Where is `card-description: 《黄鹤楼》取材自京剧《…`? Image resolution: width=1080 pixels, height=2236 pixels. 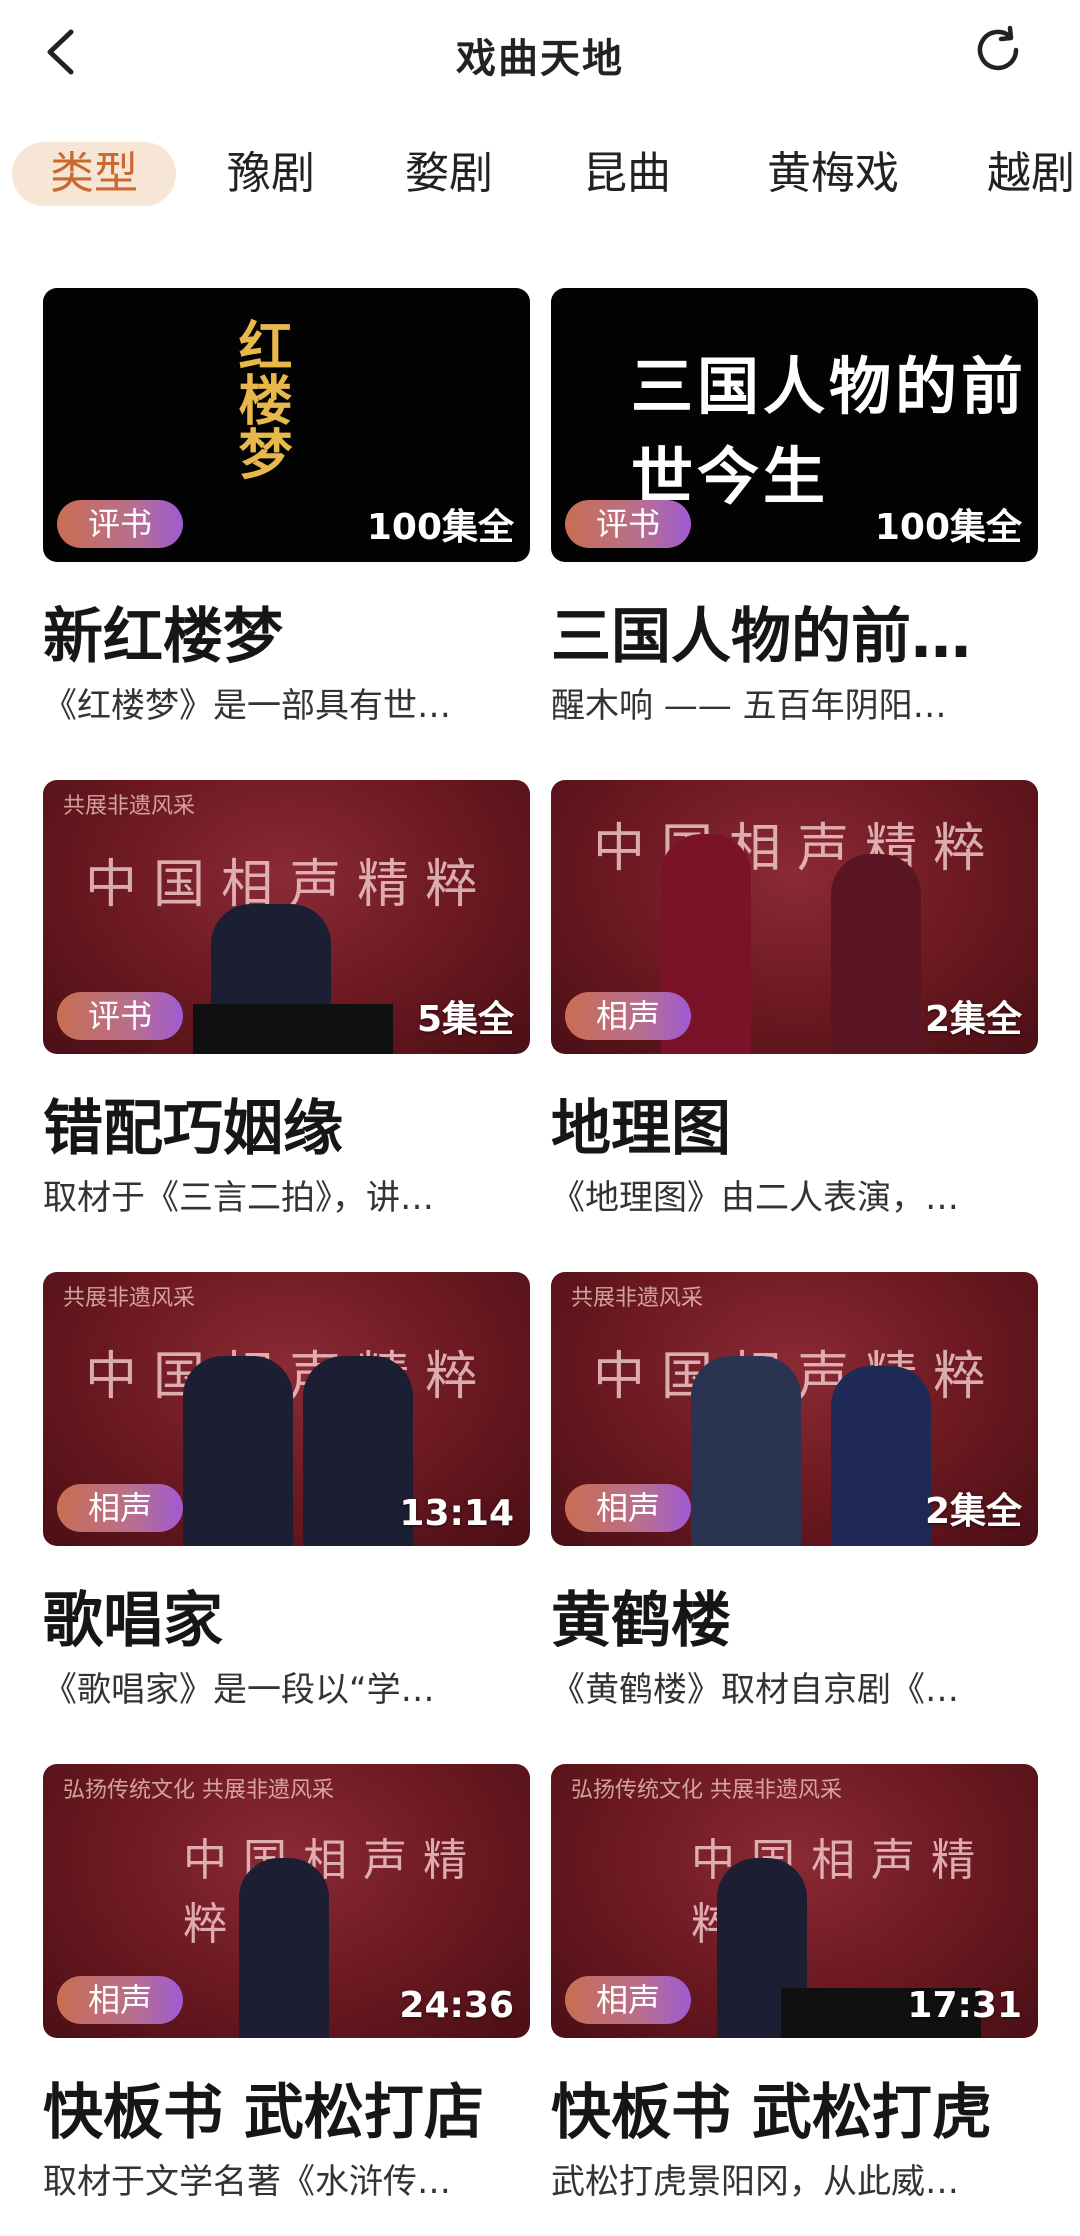
card-description: 《黄鹤楼》取材自京剧《… is located at coordinates (755, 1690).